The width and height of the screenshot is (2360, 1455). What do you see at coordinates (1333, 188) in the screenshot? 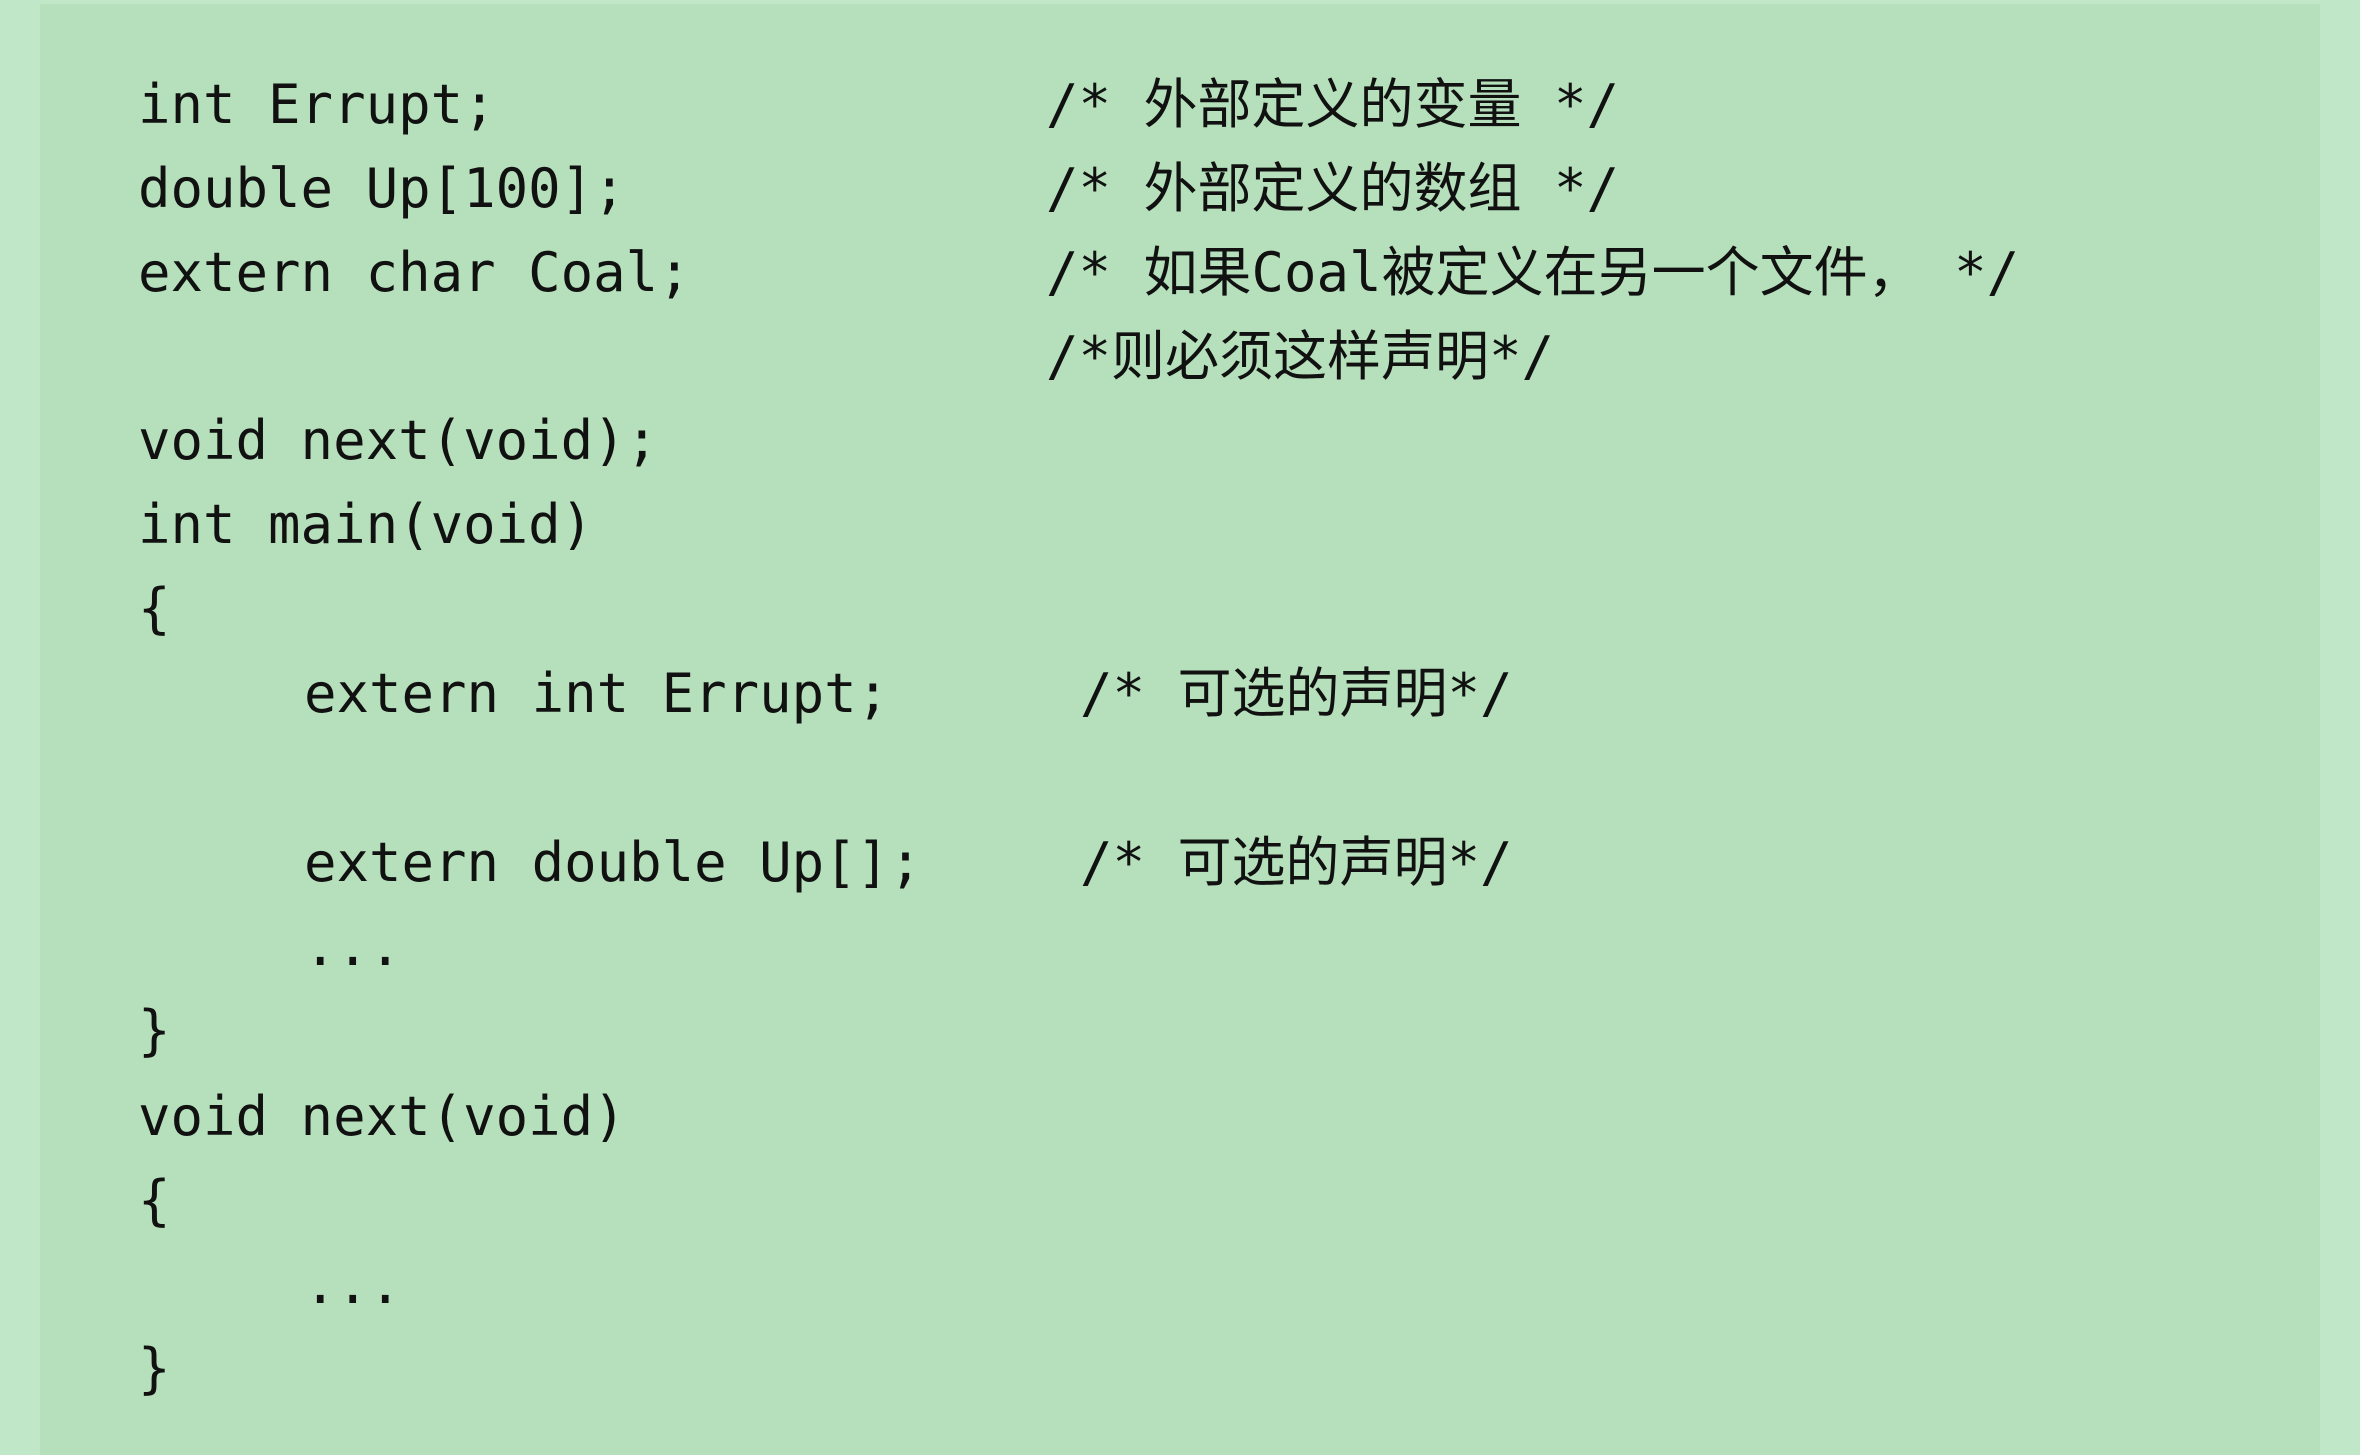
I see `code-comment-2: /* 外部定义的数组 */` at bounding box center [1333, 188].